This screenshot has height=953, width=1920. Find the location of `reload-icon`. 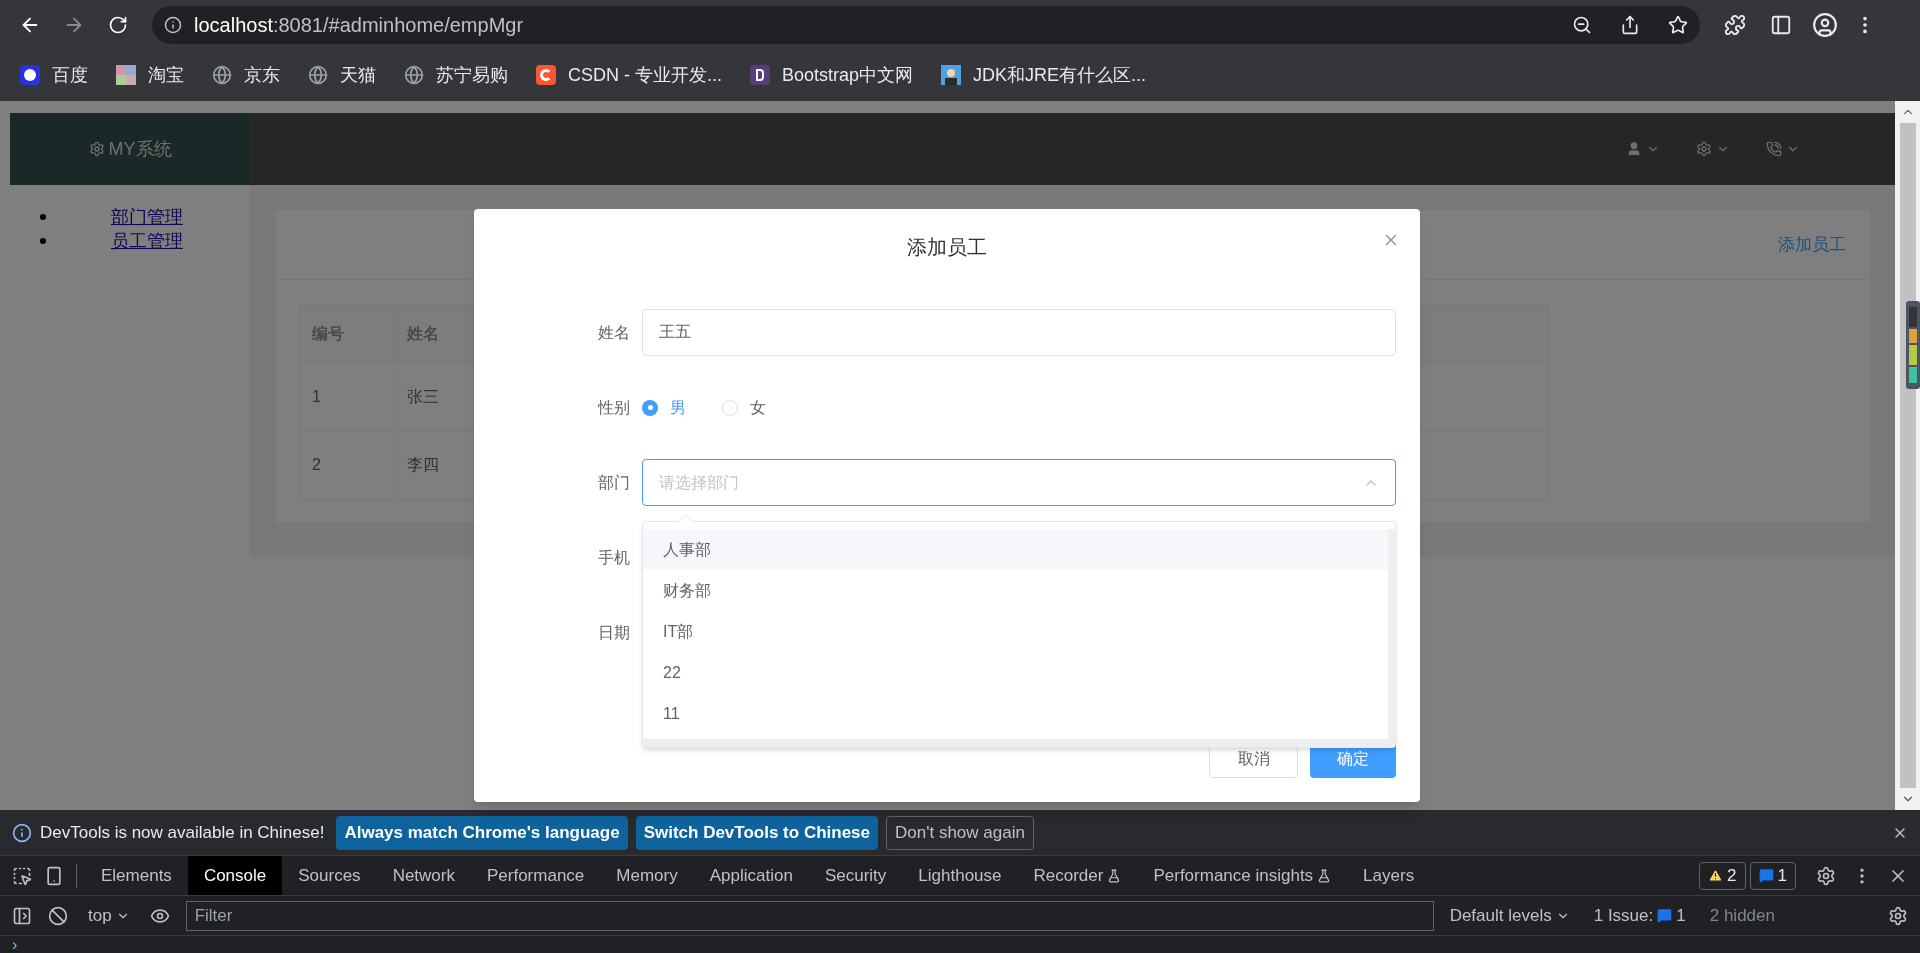

reload-icon is located at coordinates (118, 24).